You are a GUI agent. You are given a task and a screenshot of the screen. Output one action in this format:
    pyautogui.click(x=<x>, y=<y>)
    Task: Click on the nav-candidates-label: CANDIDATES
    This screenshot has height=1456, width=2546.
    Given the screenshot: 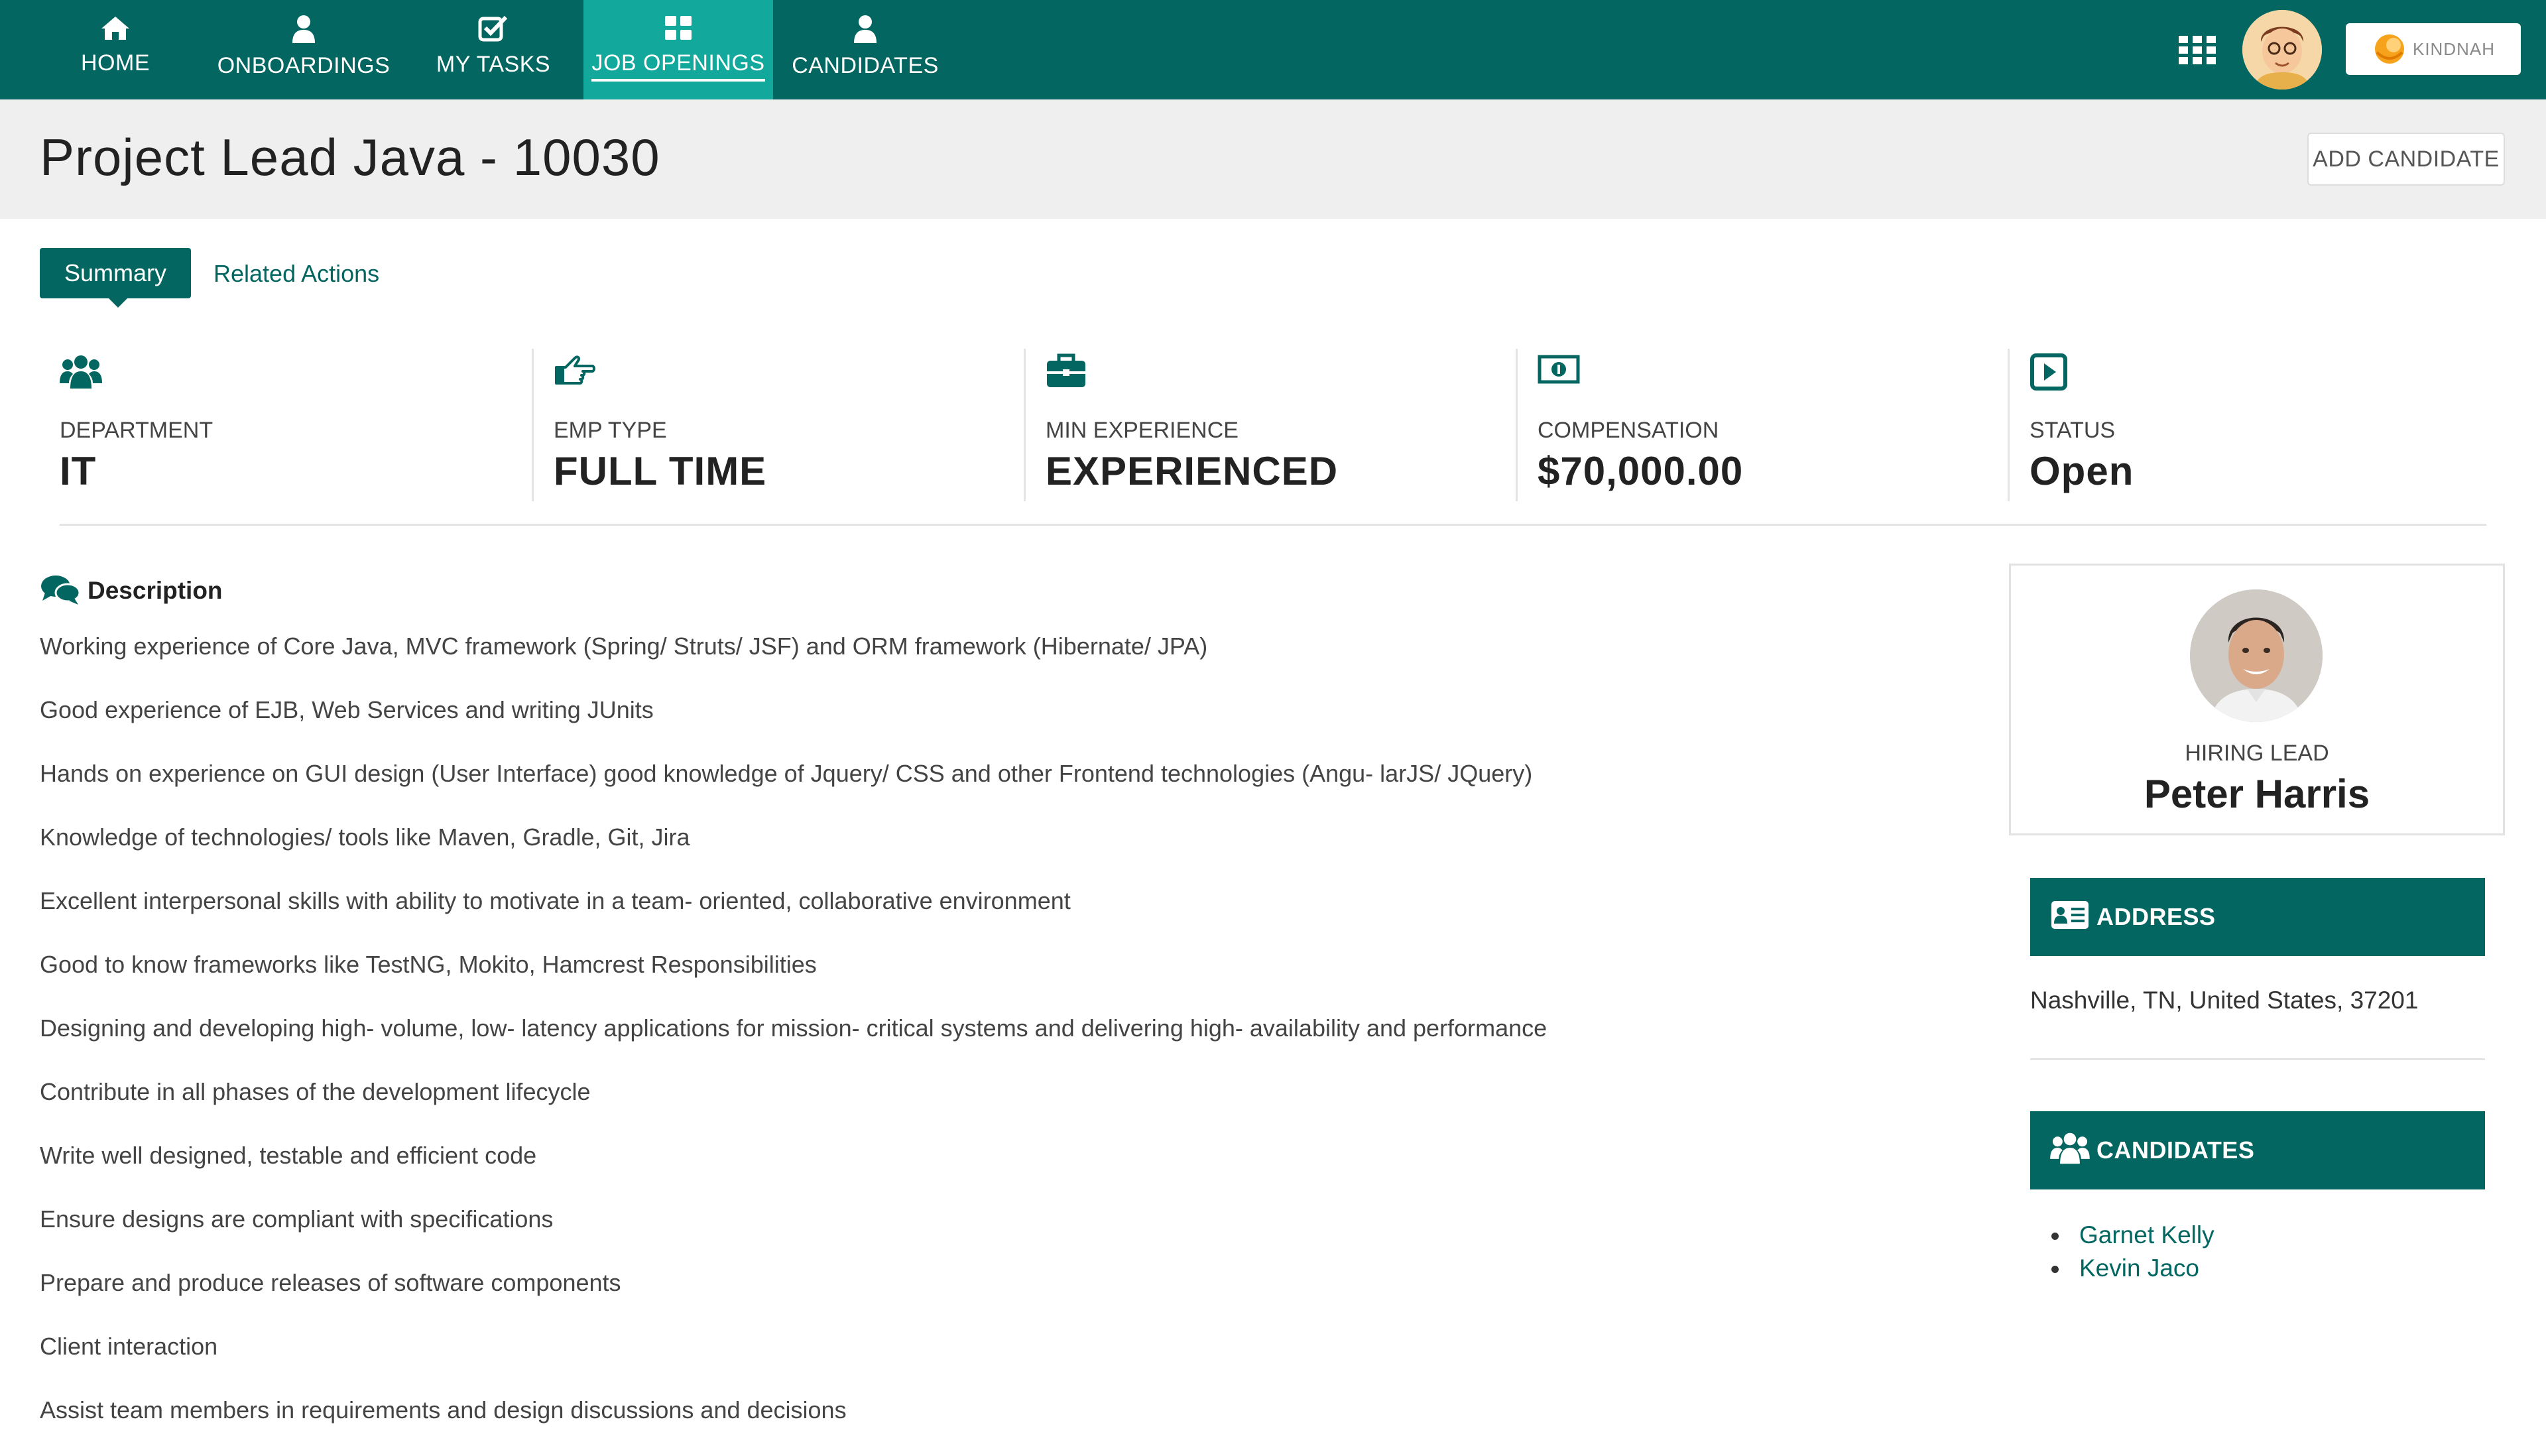 What is the action you would take?
    pyautogui.click(x=865, y=65)
    